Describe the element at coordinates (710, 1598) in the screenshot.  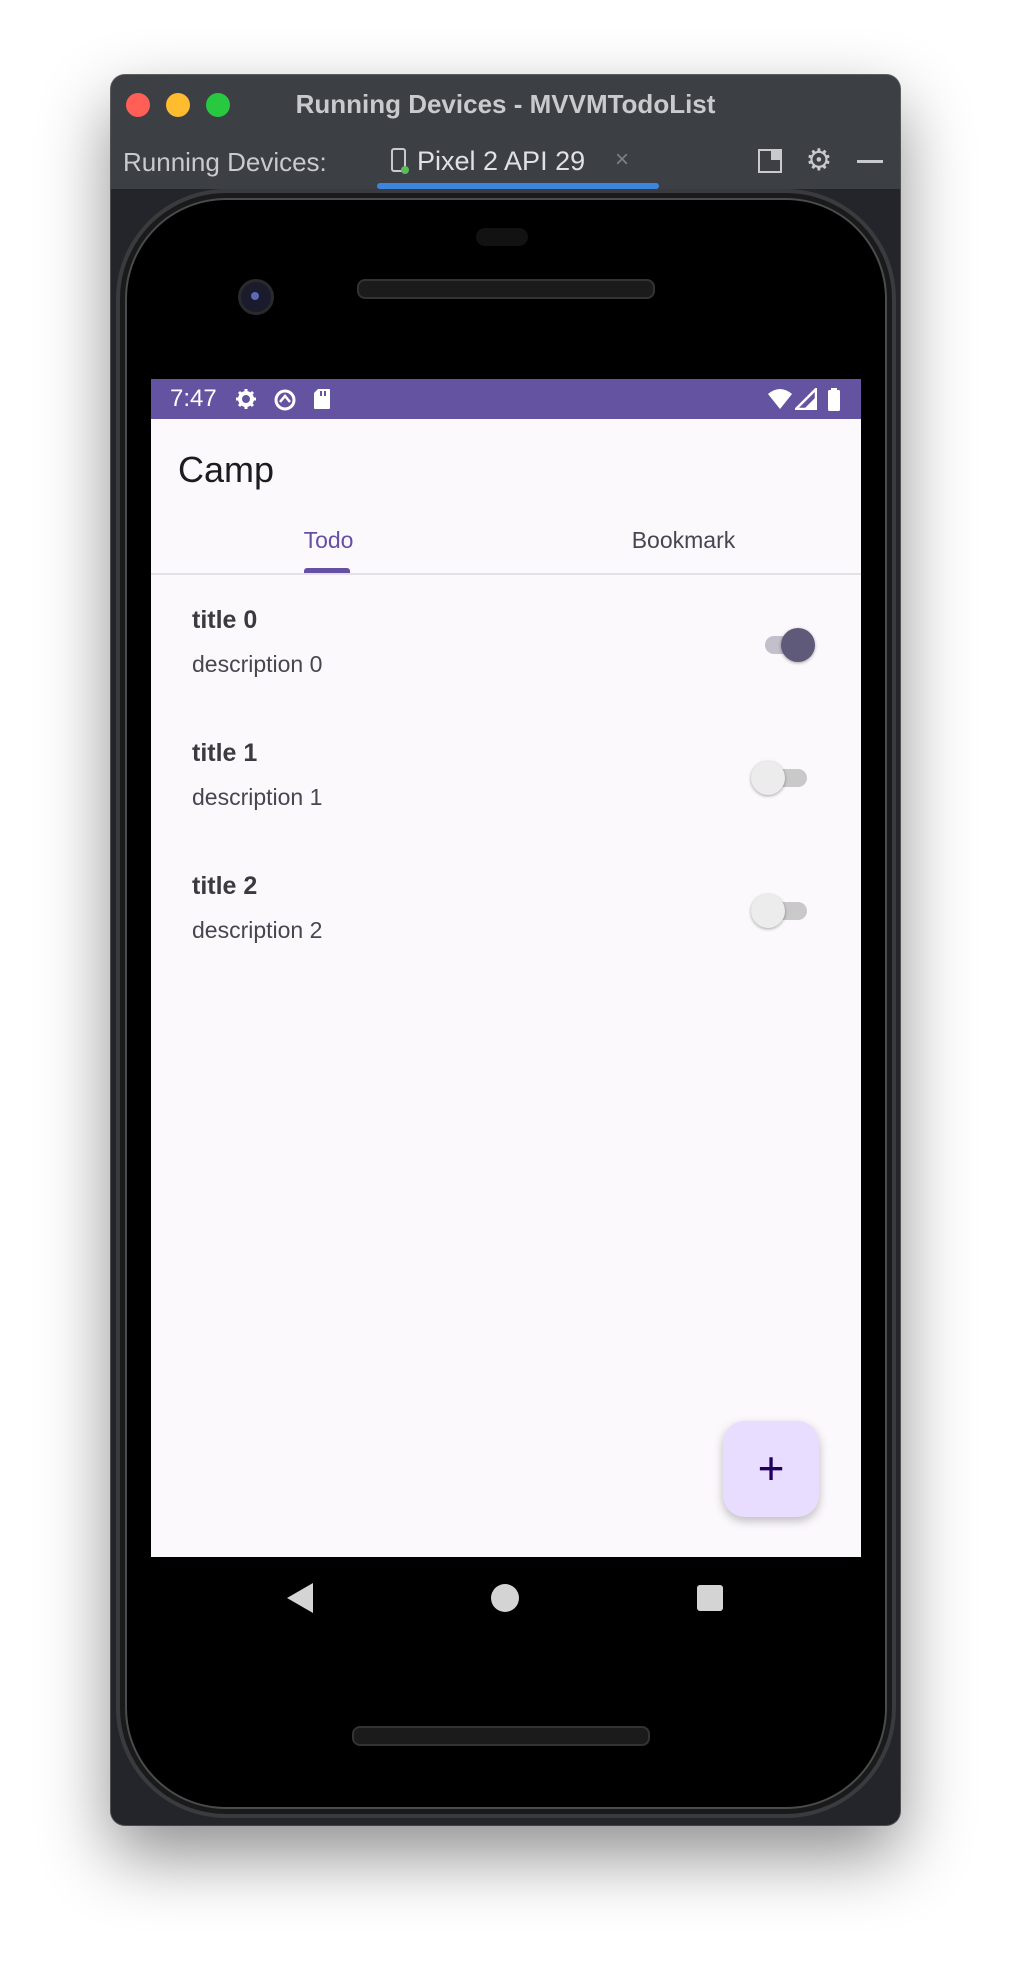
I see `recents-button` at that location.